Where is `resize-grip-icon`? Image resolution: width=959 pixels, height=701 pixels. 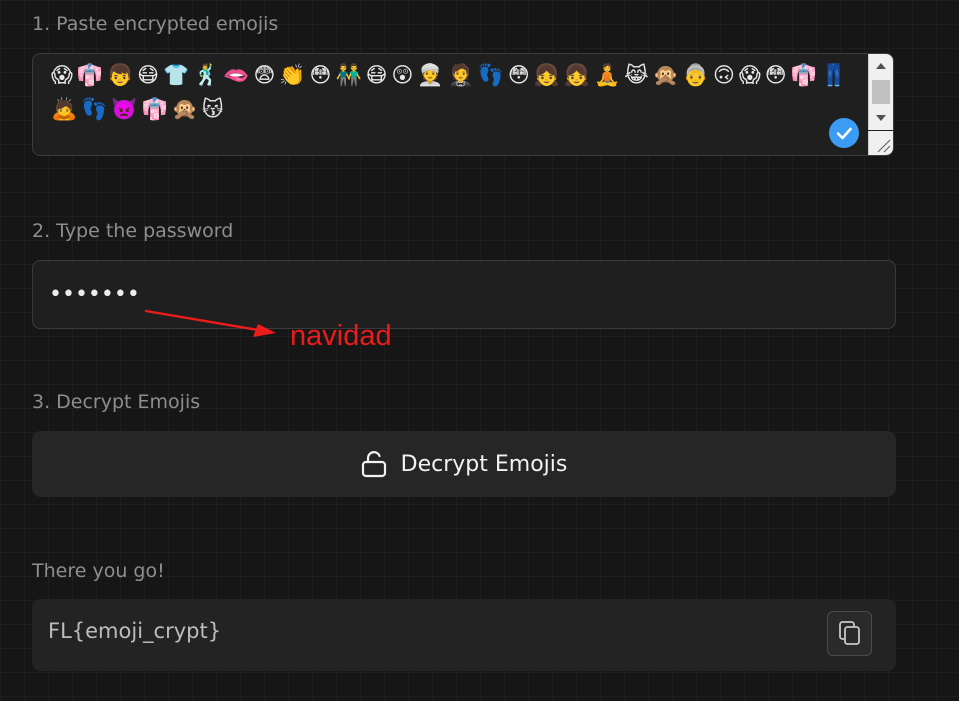 resize-grip-icon is located at coordinates (884, 146).